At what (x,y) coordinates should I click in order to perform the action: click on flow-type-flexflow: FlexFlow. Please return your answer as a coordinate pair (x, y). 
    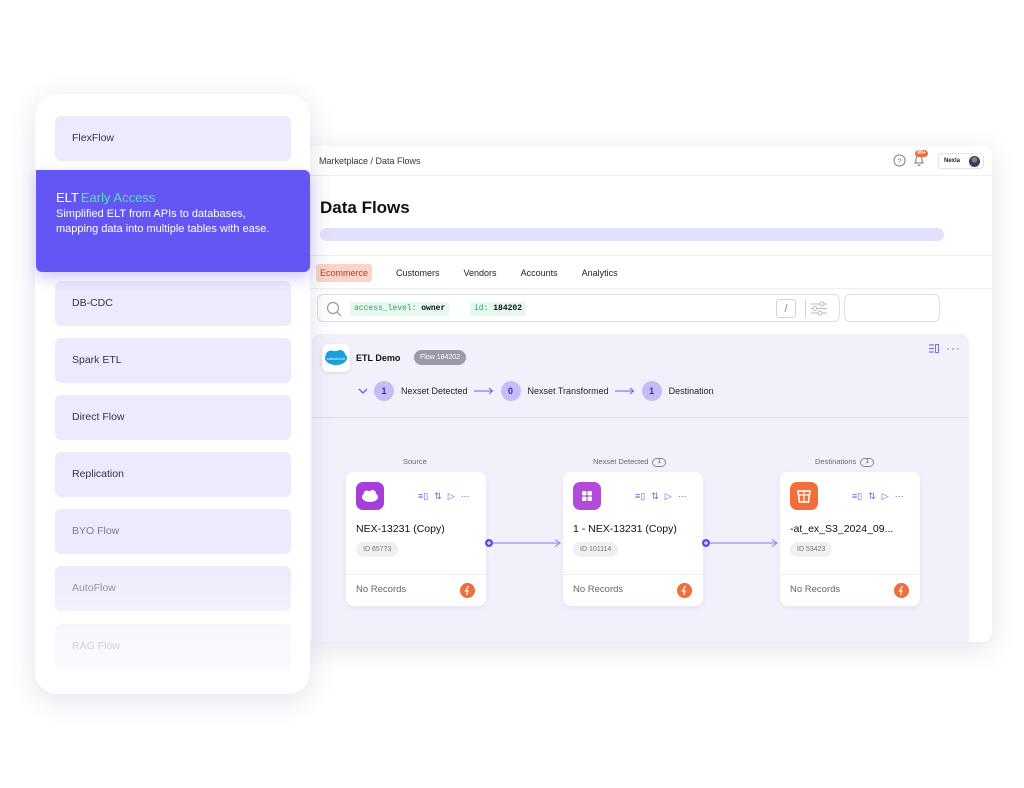
    Looking at the image, I should click on (173, 138).